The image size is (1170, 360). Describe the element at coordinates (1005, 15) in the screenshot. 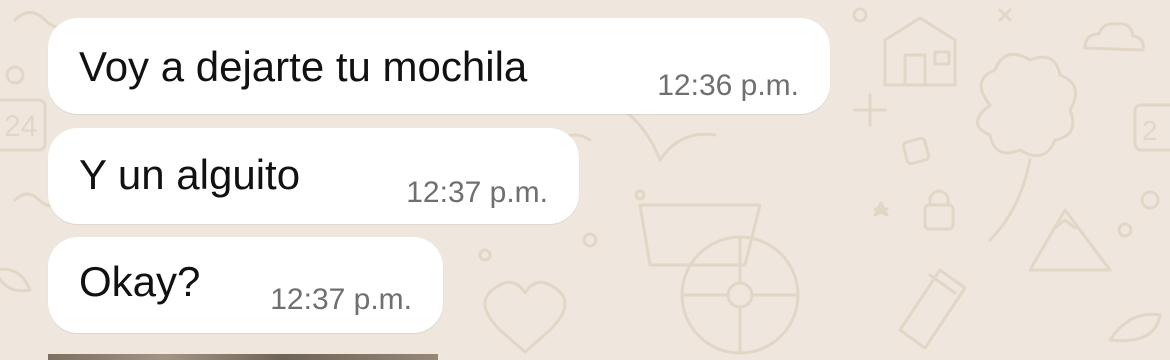

I see `cross-doodle` at that location.